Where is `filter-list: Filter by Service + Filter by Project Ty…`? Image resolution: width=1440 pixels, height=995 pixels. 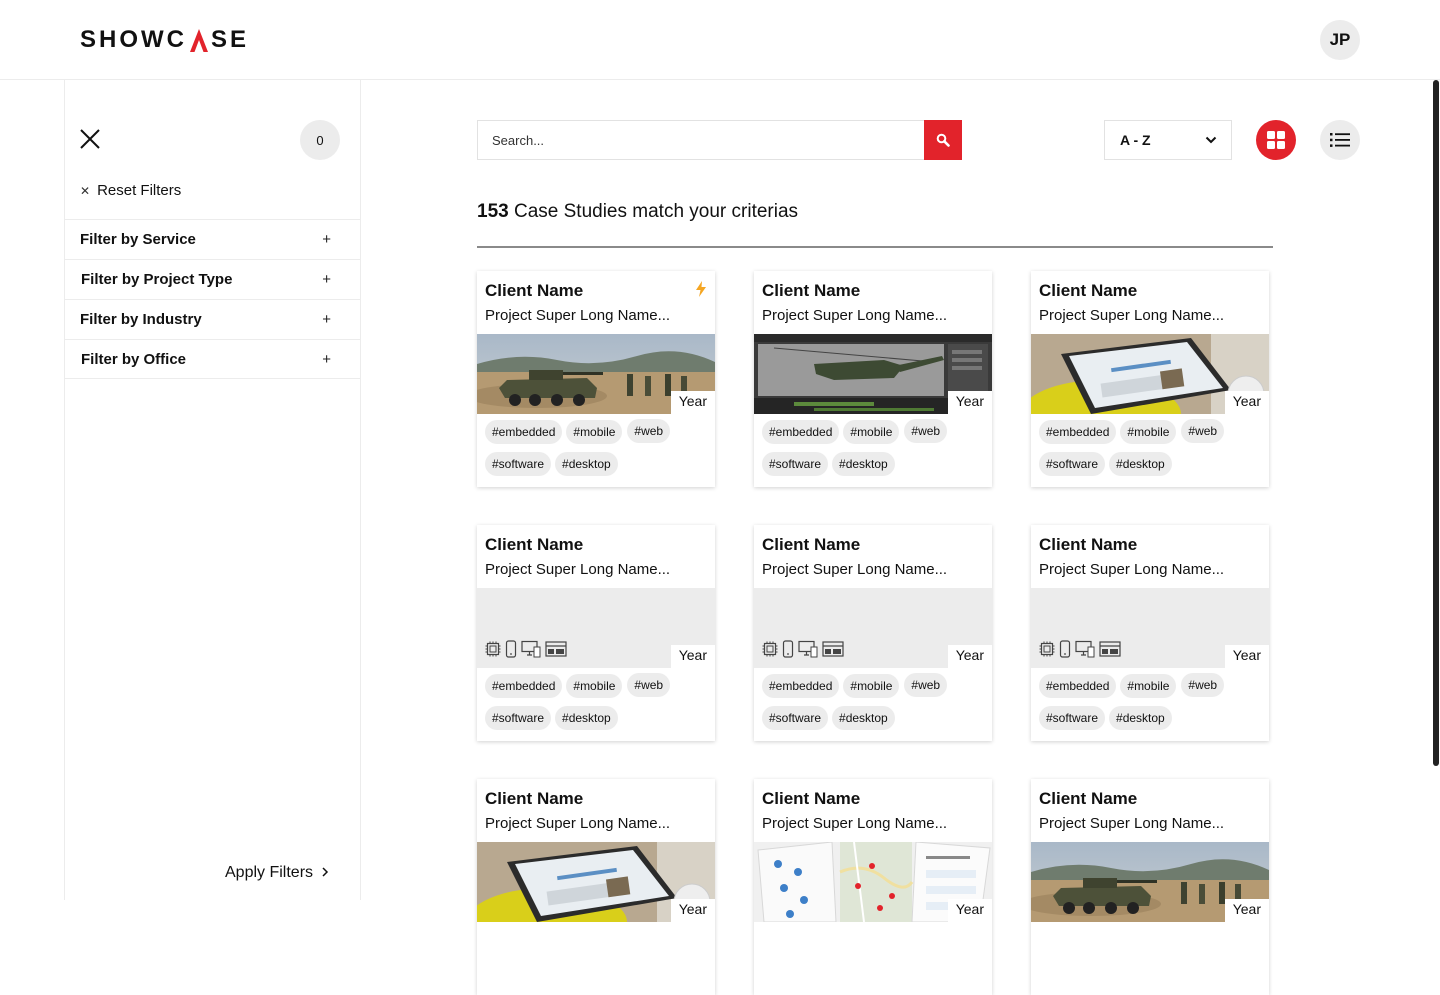 filter-list: Filter by Service + Filter by Project Ty… is located at coordinates (213, 299).